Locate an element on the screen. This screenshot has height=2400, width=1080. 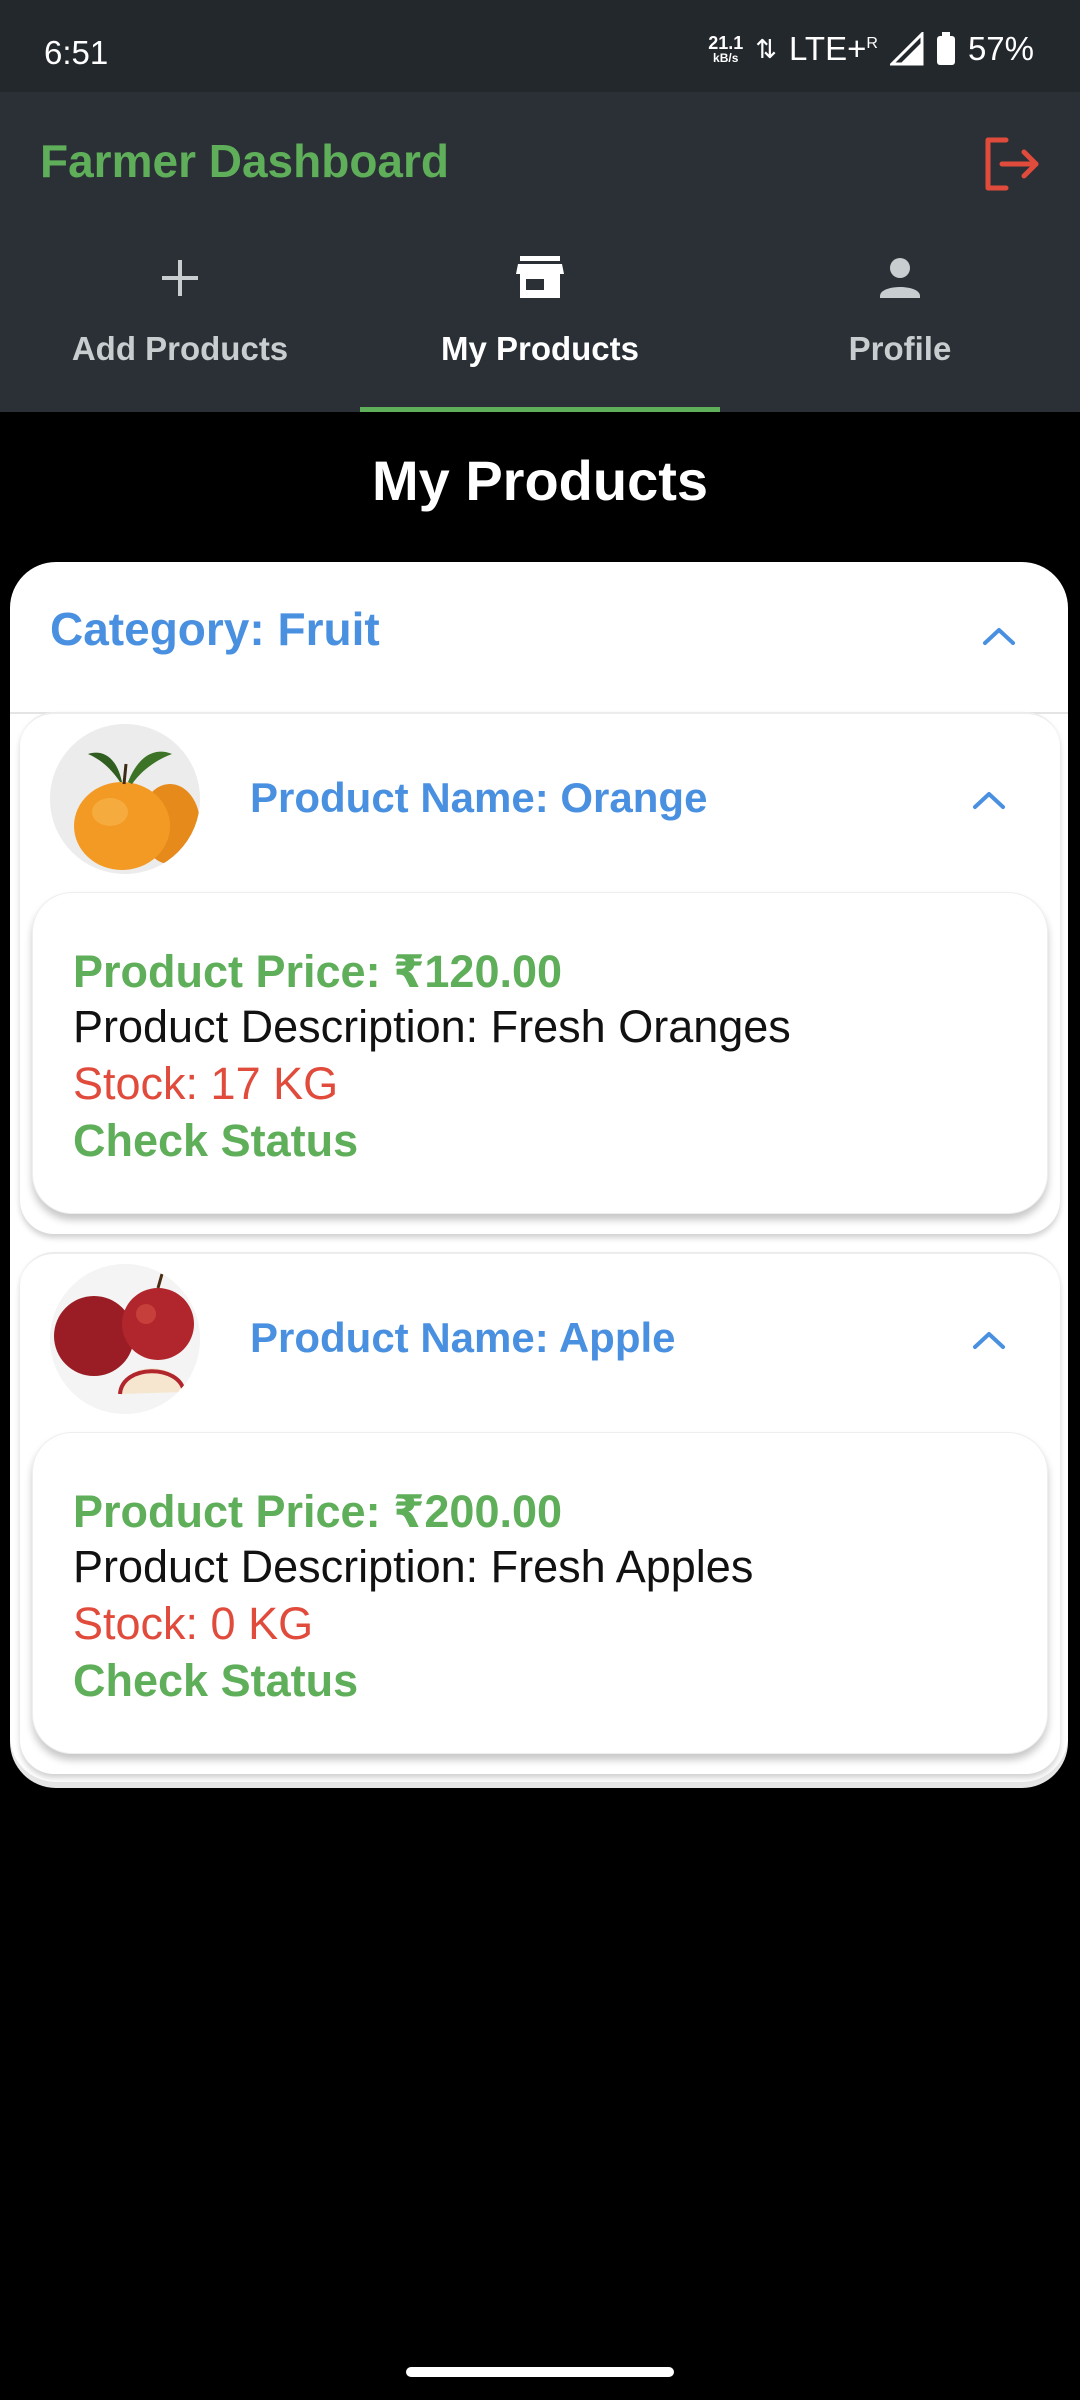
net-speed-value: 21.1 is located at coordinates (726, 43).